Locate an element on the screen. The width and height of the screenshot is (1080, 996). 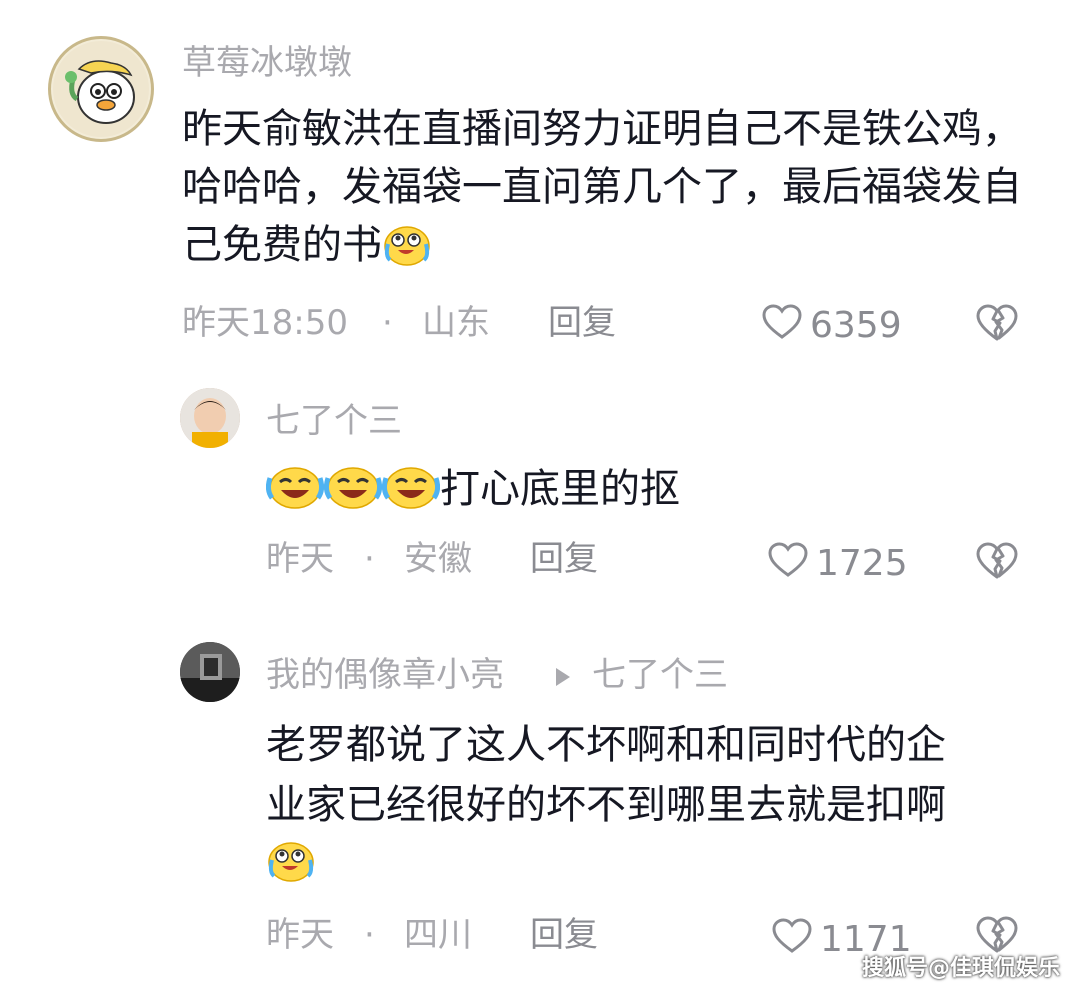
like-button: 1725 is located at coordinates (838, 563).